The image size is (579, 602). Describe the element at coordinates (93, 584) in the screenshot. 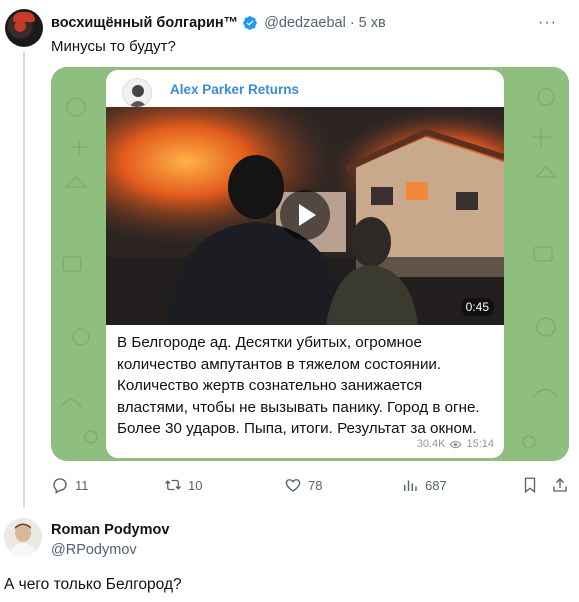

I see `reply-text: А чего только Белгород?` at that location.